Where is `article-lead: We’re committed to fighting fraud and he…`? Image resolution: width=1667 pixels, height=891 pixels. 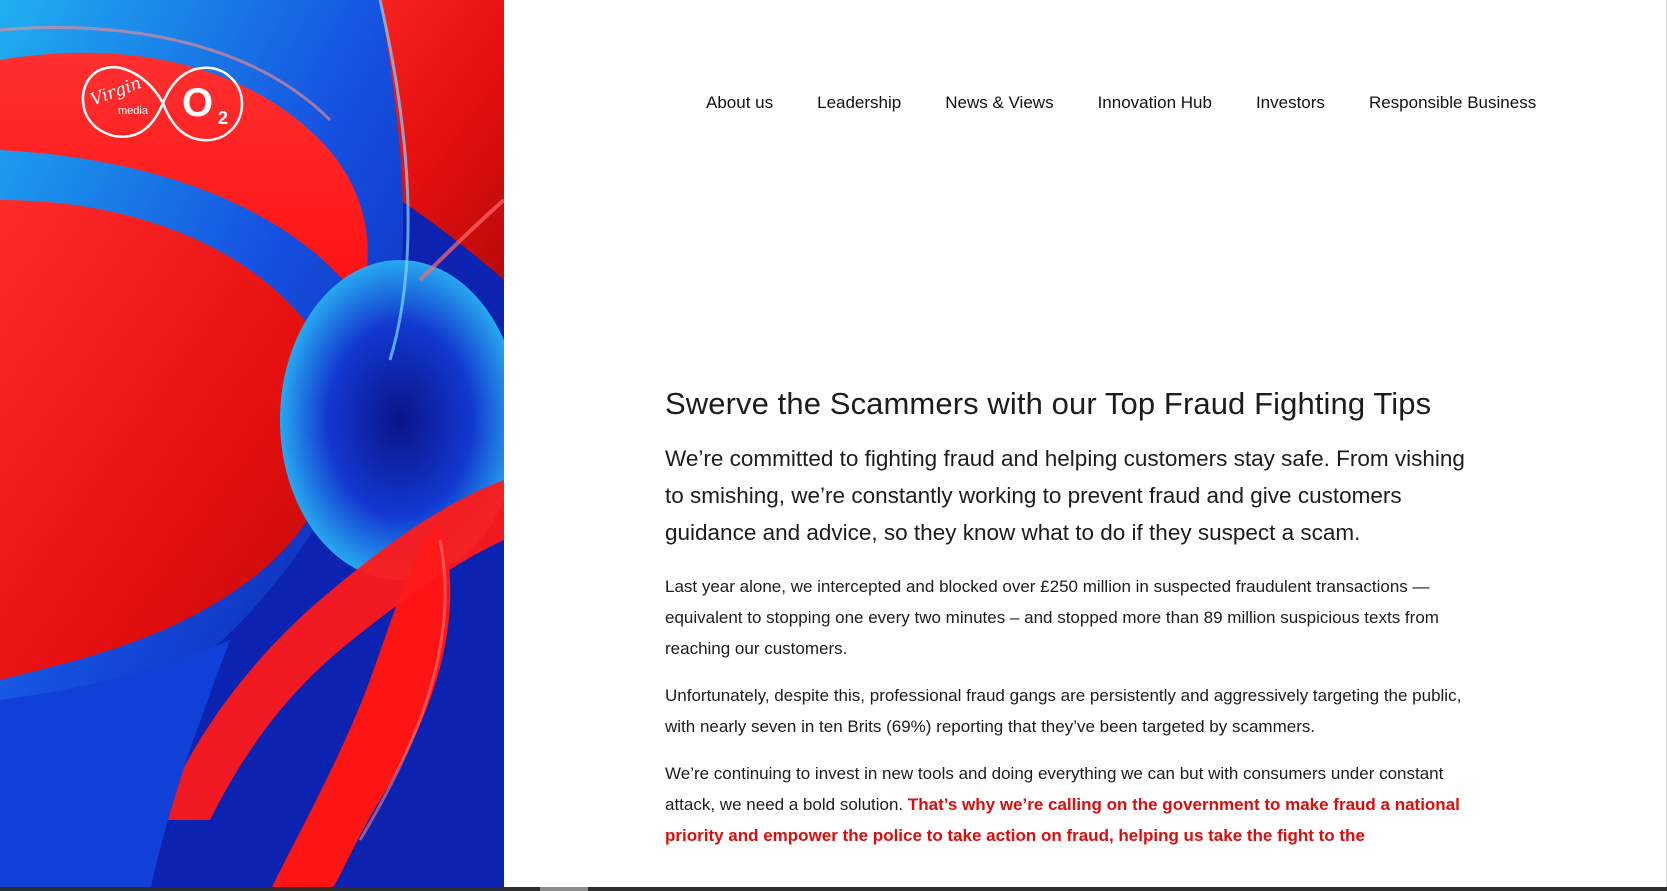
article-lead: We’re committed to fighting fraud and he… is located at coordinates (1065, 495).